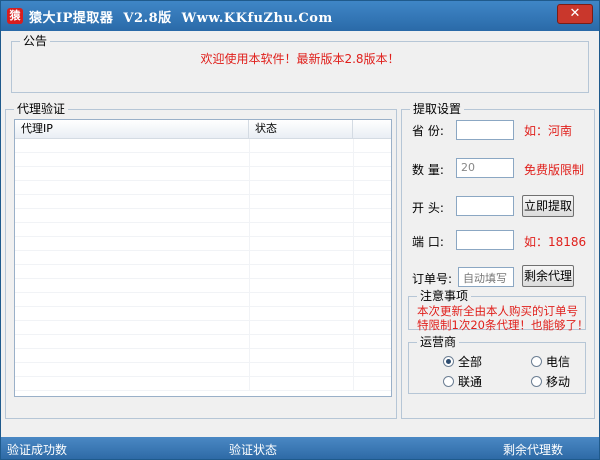  I want to click on remaining-proxy-button: 剩余代理, so click(548, 276).